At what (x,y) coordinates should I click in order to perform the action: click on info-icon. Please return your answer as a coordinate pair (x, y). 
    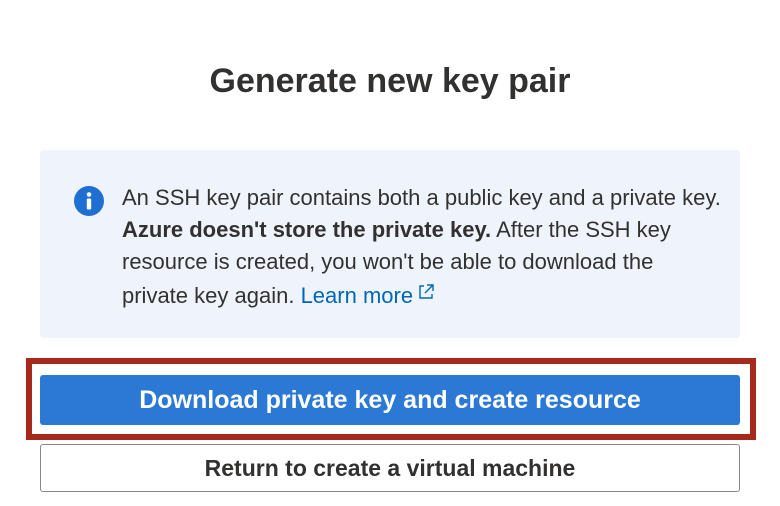
    Looking at the image, I should click on (89, 201).